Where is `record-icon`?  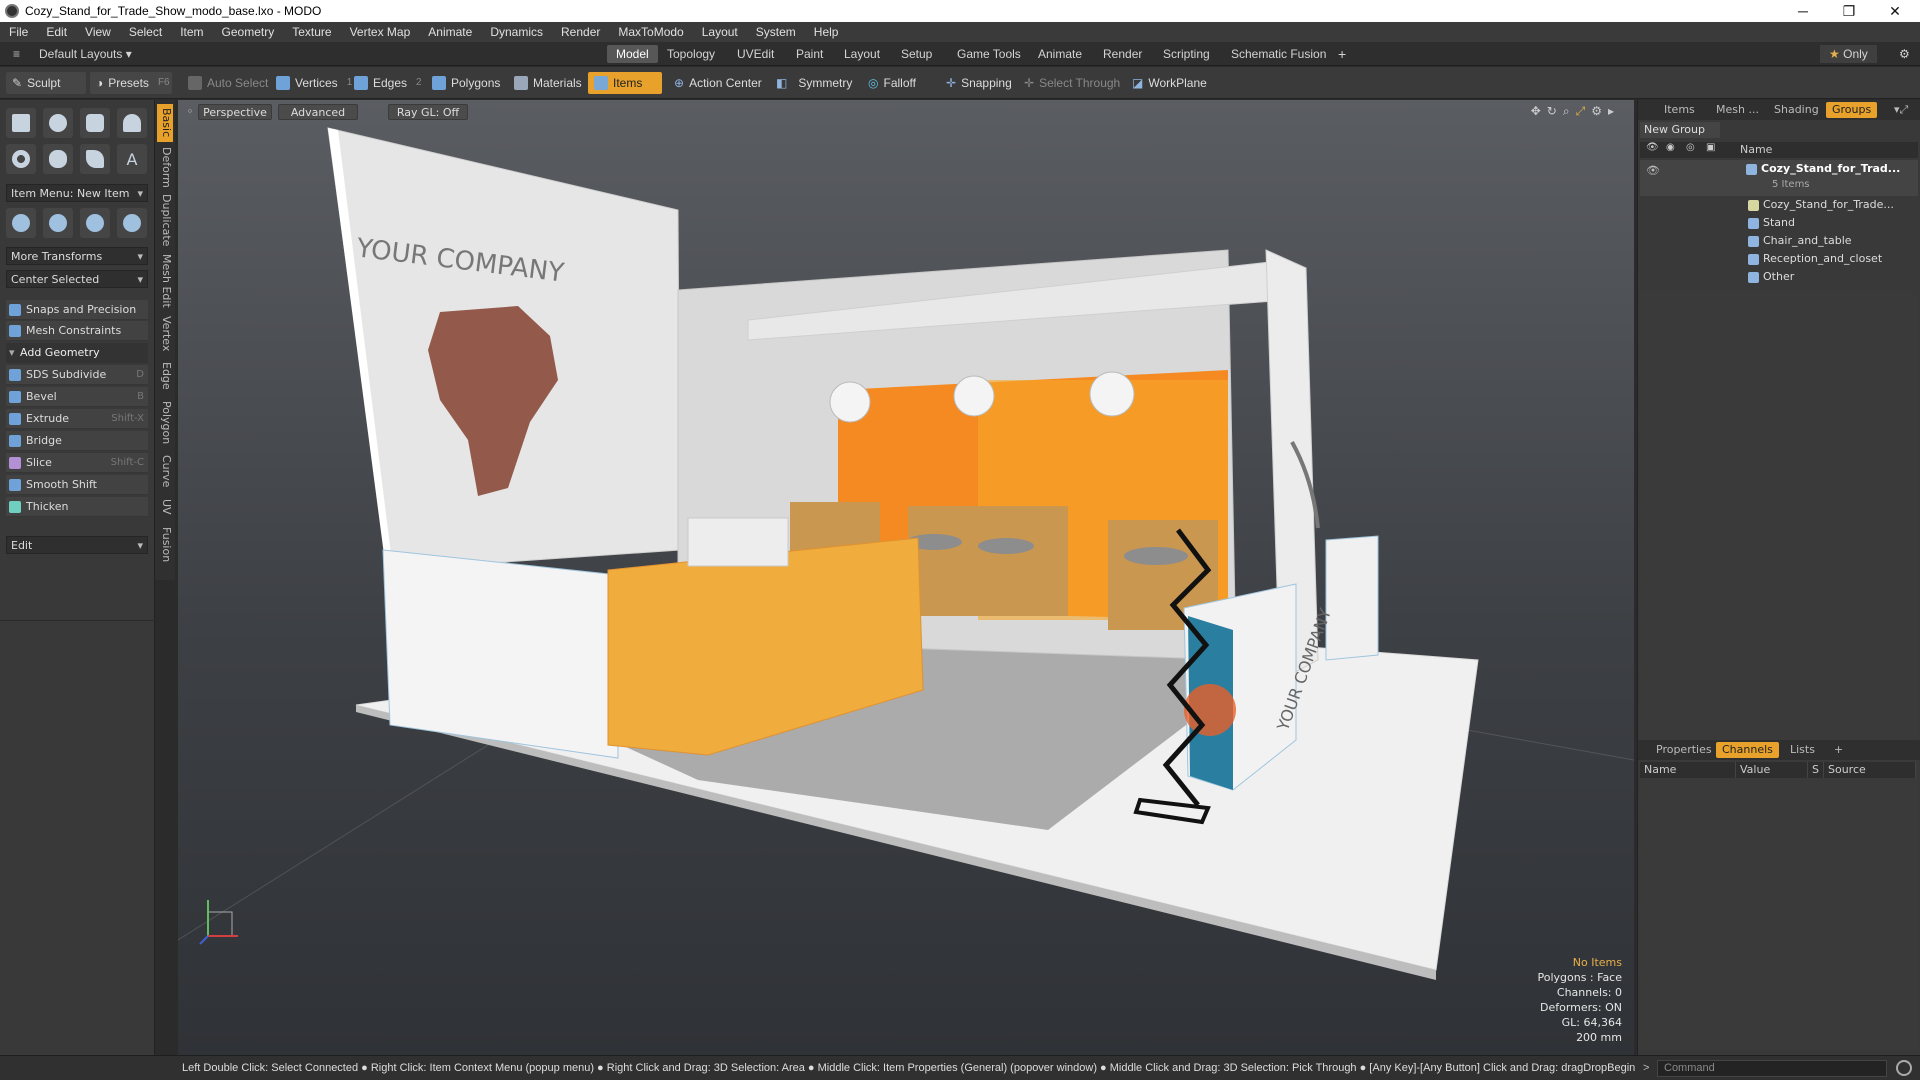
record-icon is located at coordinates (1904, 1068).